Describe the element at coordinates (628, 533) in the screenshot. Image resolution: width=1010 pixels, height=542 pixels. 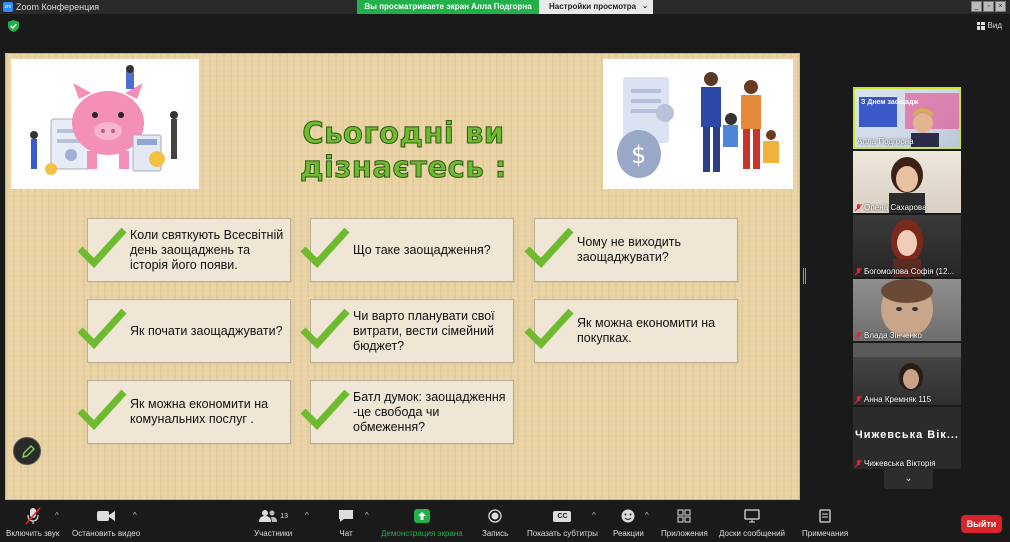
I see `reactions-label: Реакции` at that location.